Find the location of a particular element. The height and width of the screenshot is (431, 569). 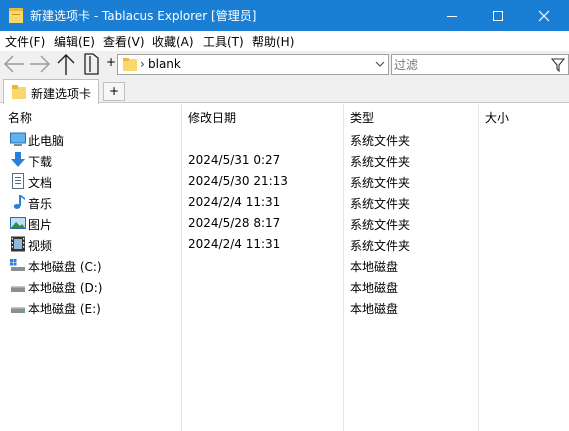

list-item: 本地磁盘 (D:) 本地磁盘 is located at coordinates (284, 286).